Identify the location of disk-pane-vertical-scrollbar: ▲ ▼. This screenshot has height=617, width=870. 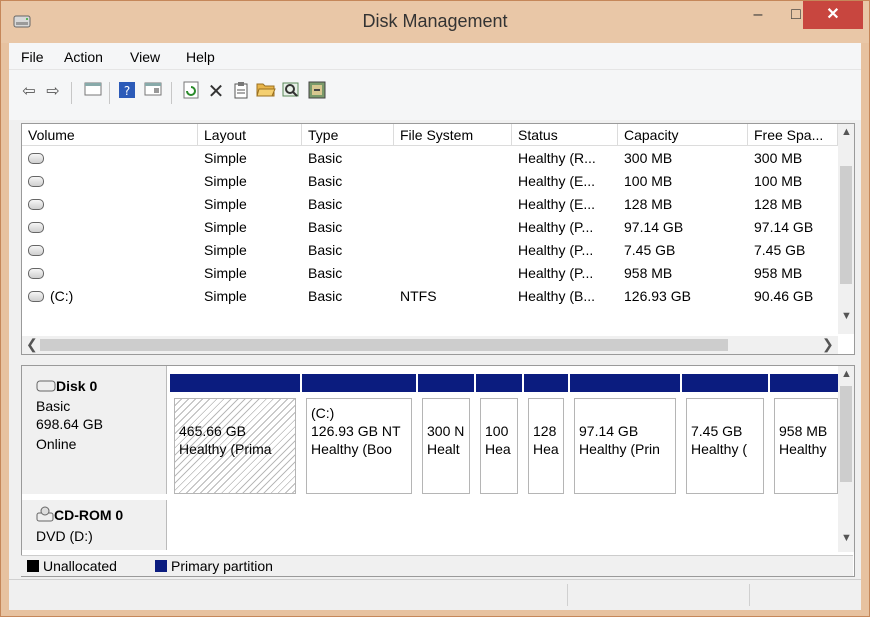
(846, 459).